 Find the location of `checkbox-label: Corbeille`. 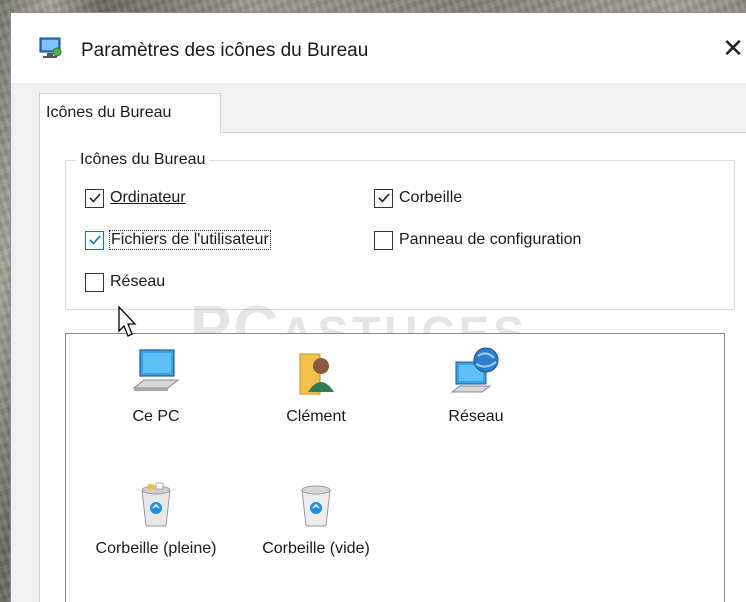

checkbox-label: Corbeille is located at coordinates (431, 197).